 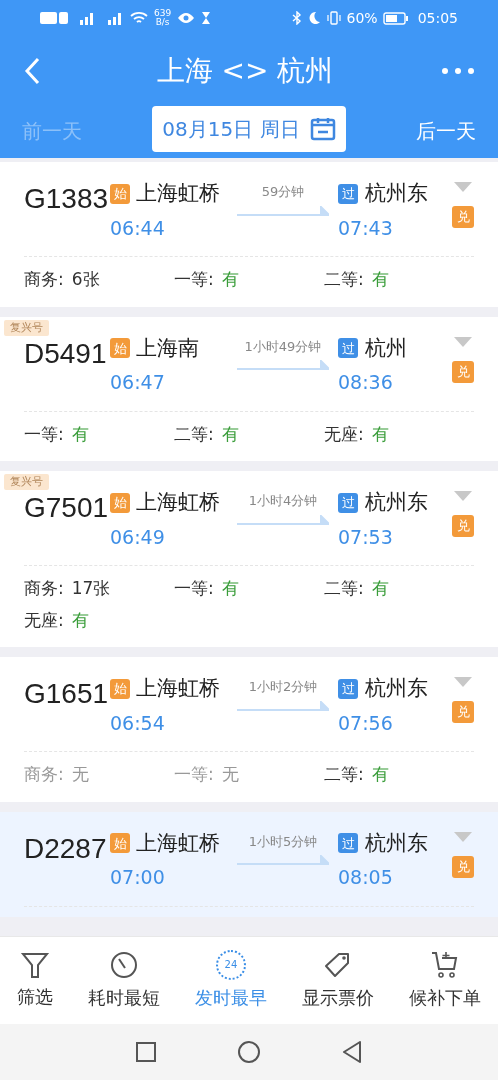 I want to click on arrival-time: 08:36, so click(x=366, y=382).